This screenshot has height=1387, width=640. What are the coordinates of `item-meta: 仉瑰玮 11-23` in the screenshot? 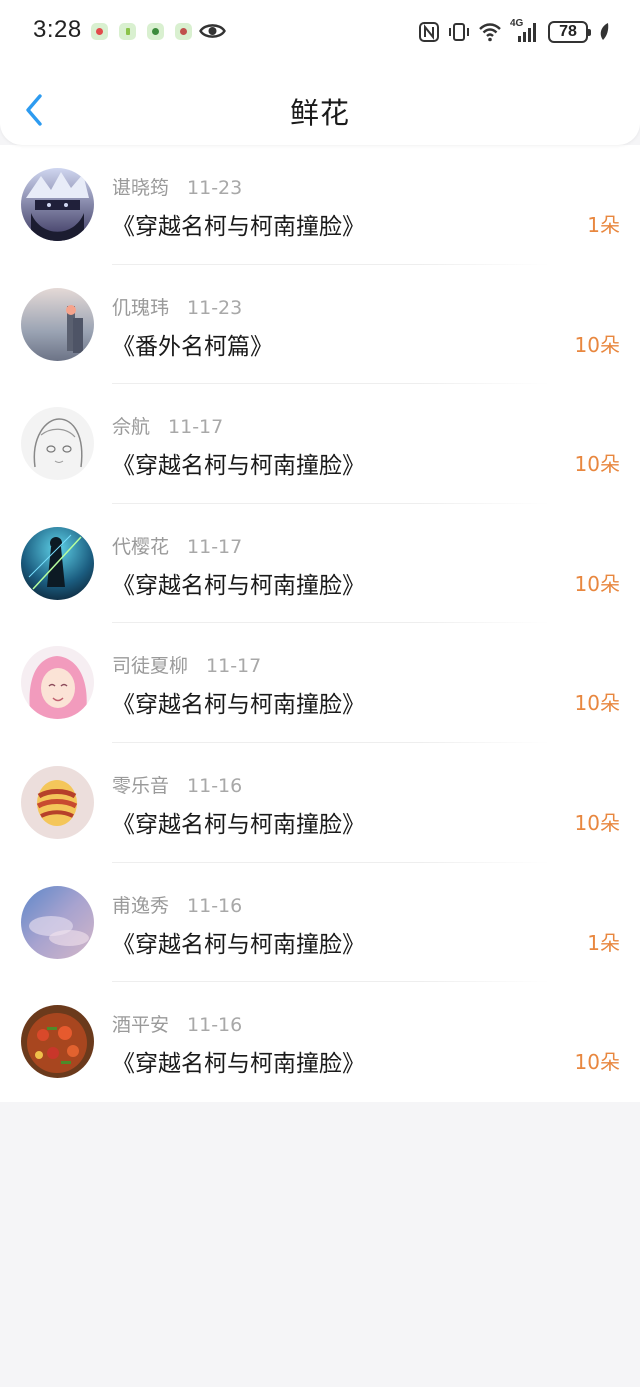 It's located at (177, 306).